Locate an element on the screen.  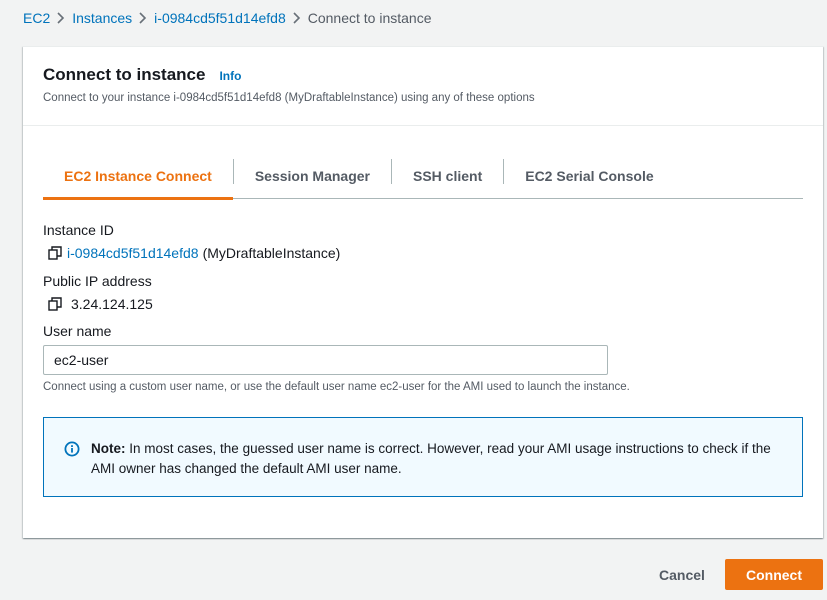
public-ip-value: 3.24.124.125 is located at coordinates (100, 304).